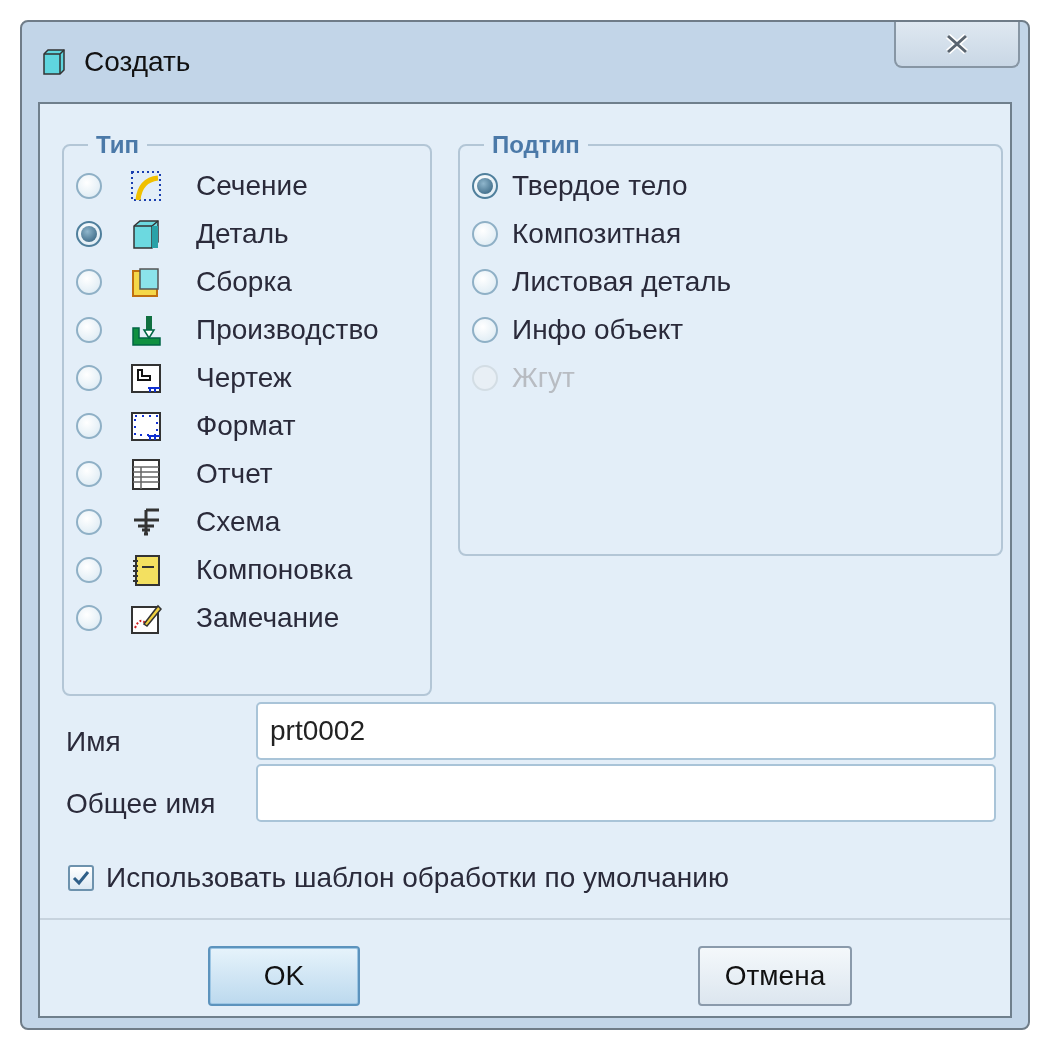 Image resolution: width=1048 pixels, height=1038 pixels. Describe the element at coordinates (246, 426) in the screenshot. I see `radio-label: Формат` at that location.